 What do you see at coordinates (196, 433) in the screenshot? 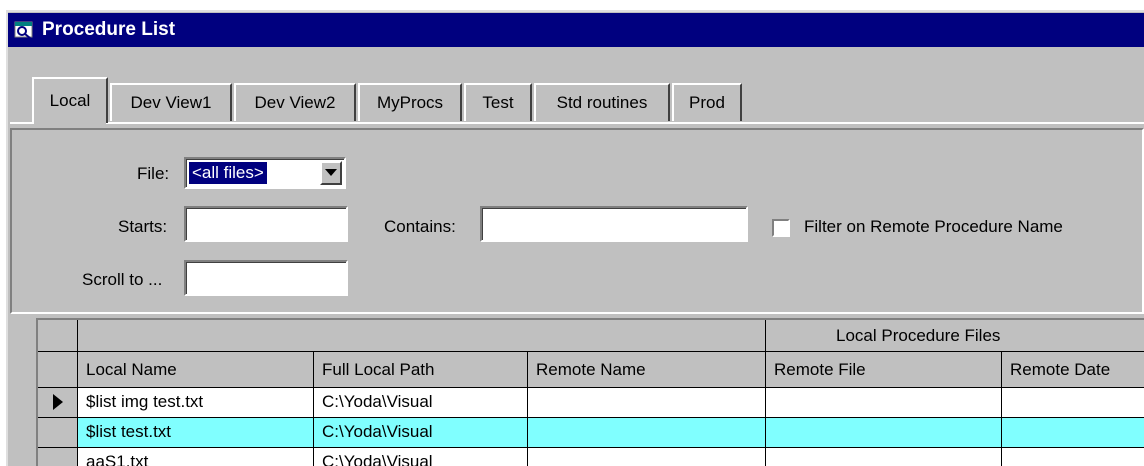
I see `table-cell-local-name: $list test.txt` at bounding box center [196, 433].